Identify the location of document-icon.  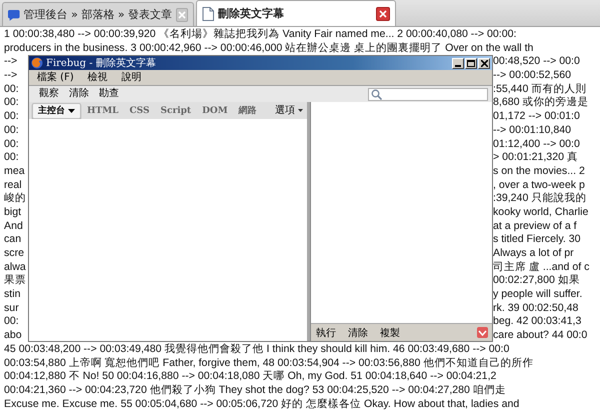
(208, 13).